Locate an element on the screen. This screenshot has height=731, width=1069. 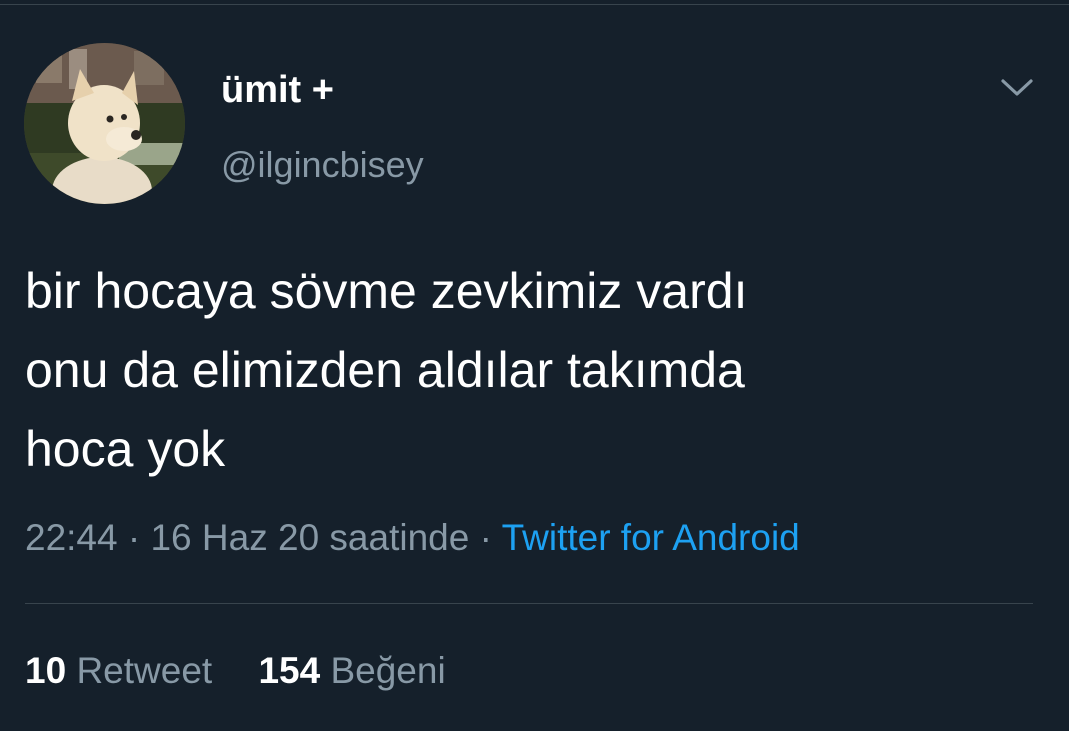
tweet-source-link: Twitter for Android is located at coordinates (651, 537).